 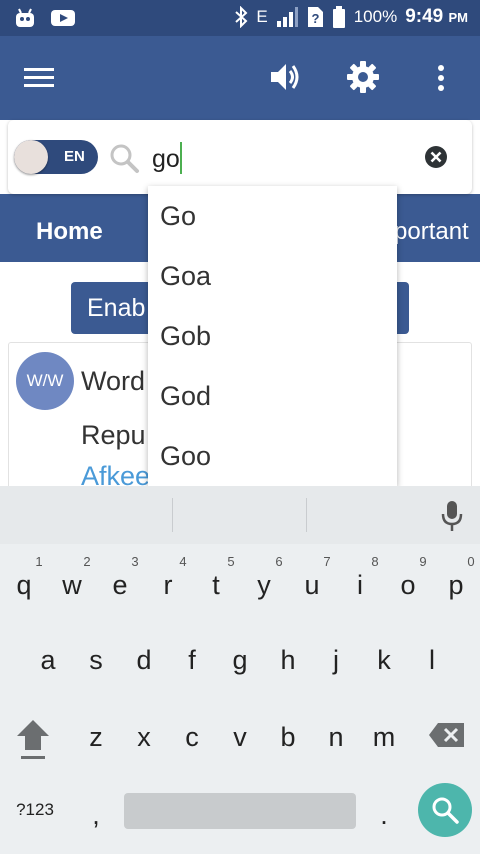 What do you see at coordinates (39, 78) in the screenshot?
I see `menu-icon` at bounding box center [39, 78].